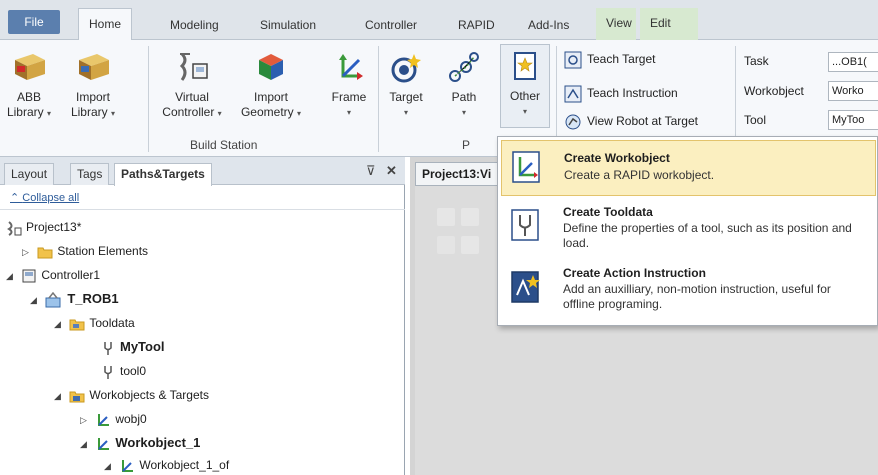 The width and height of the screenshot is (878, 475). I want to click on tree-node-workobject-1: ◢ Workobject_1, so click(140, 443).